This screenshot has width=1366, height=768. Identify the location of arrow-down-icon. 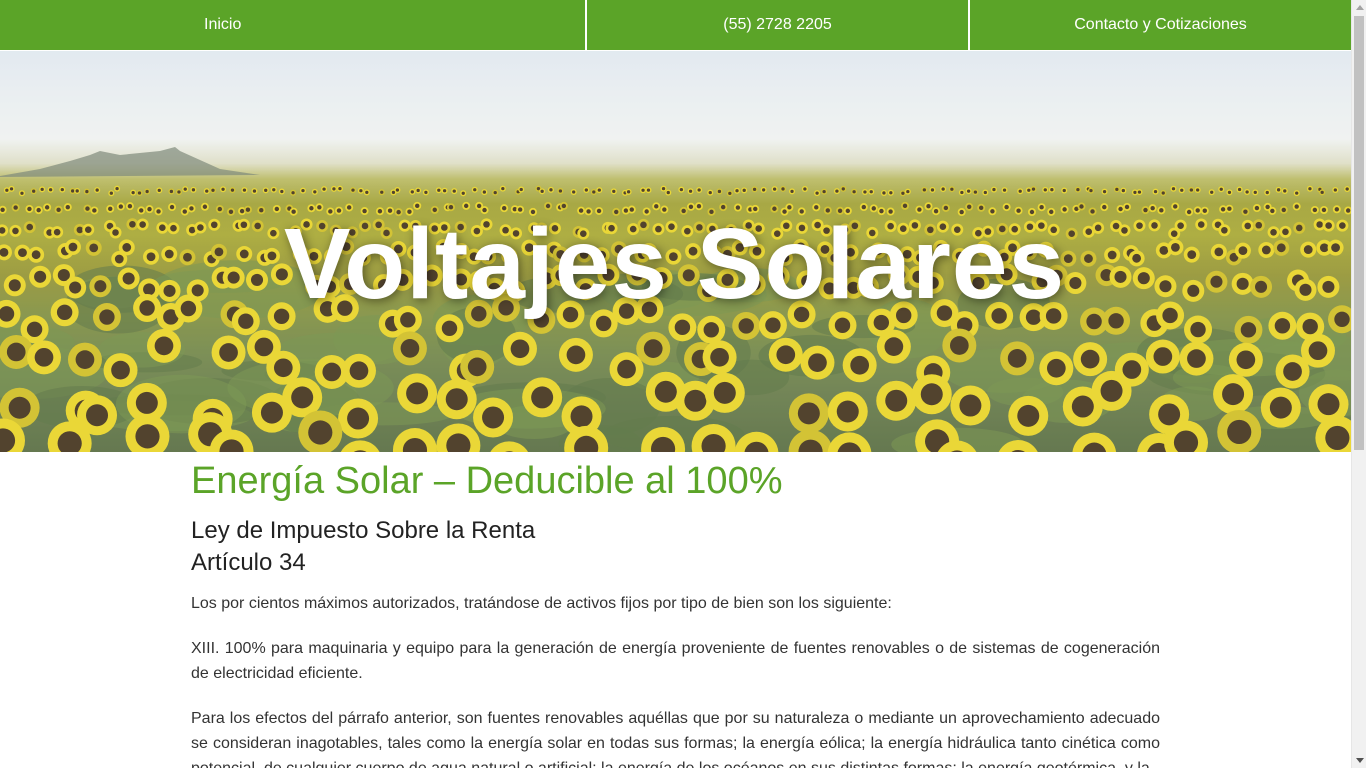
(1359, 760).